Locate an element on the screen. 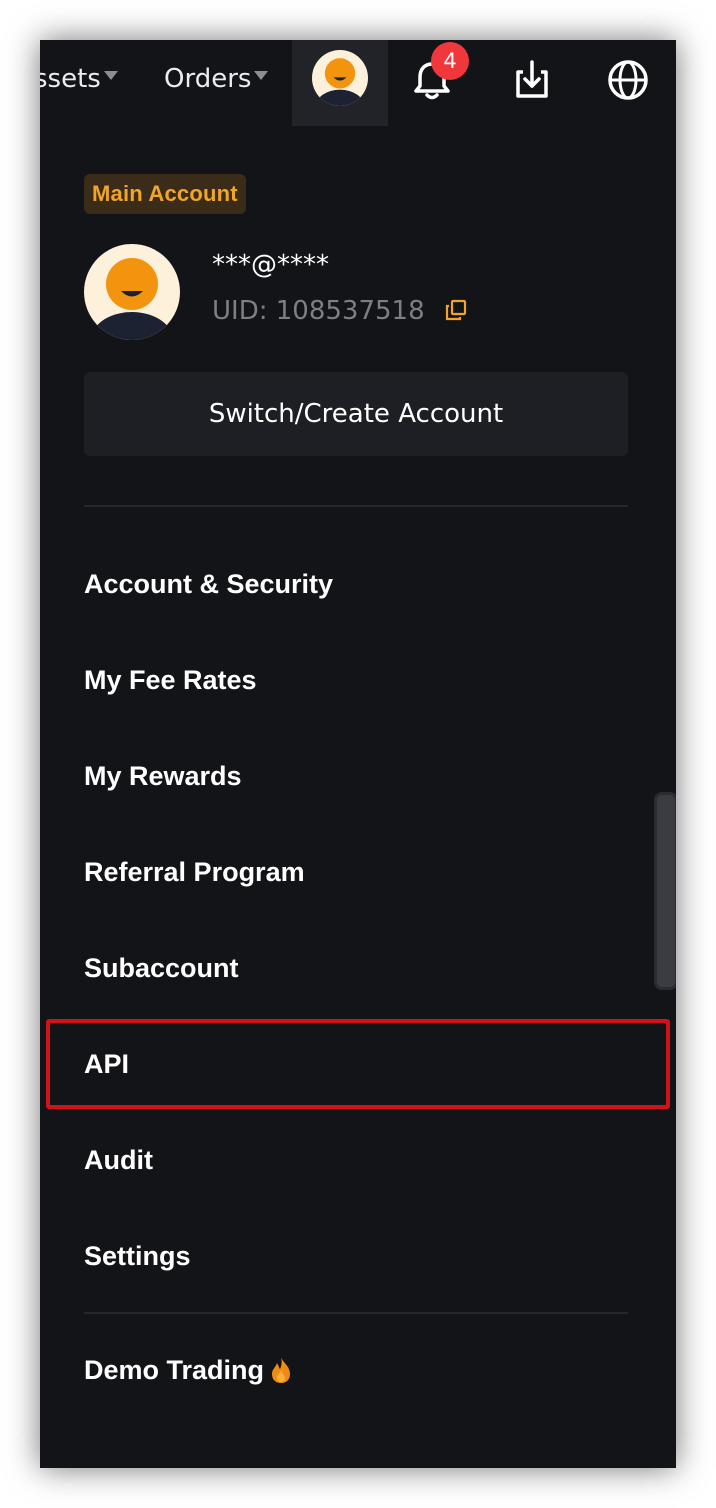  copy-icon is located at coordinates (456, 310).